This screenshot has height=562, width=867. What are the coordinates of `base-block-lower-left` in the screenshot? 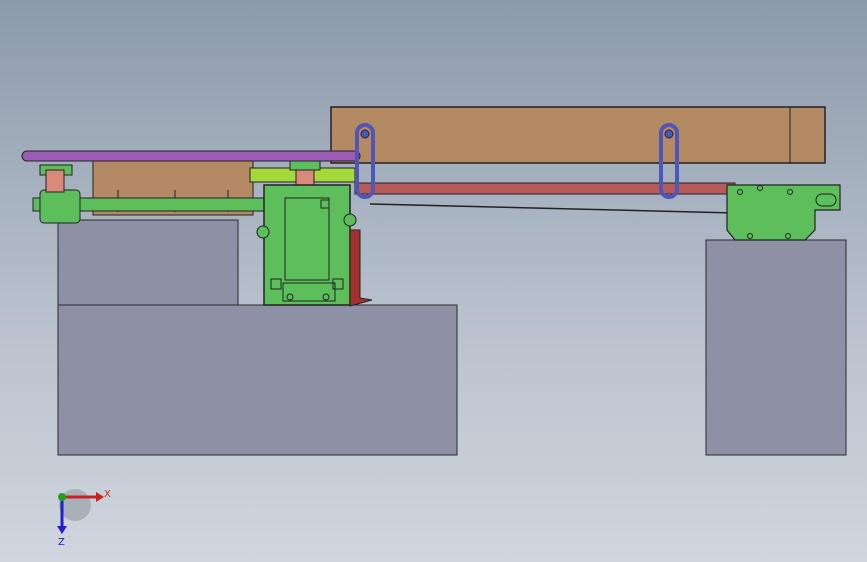 It's located at (257, 380).